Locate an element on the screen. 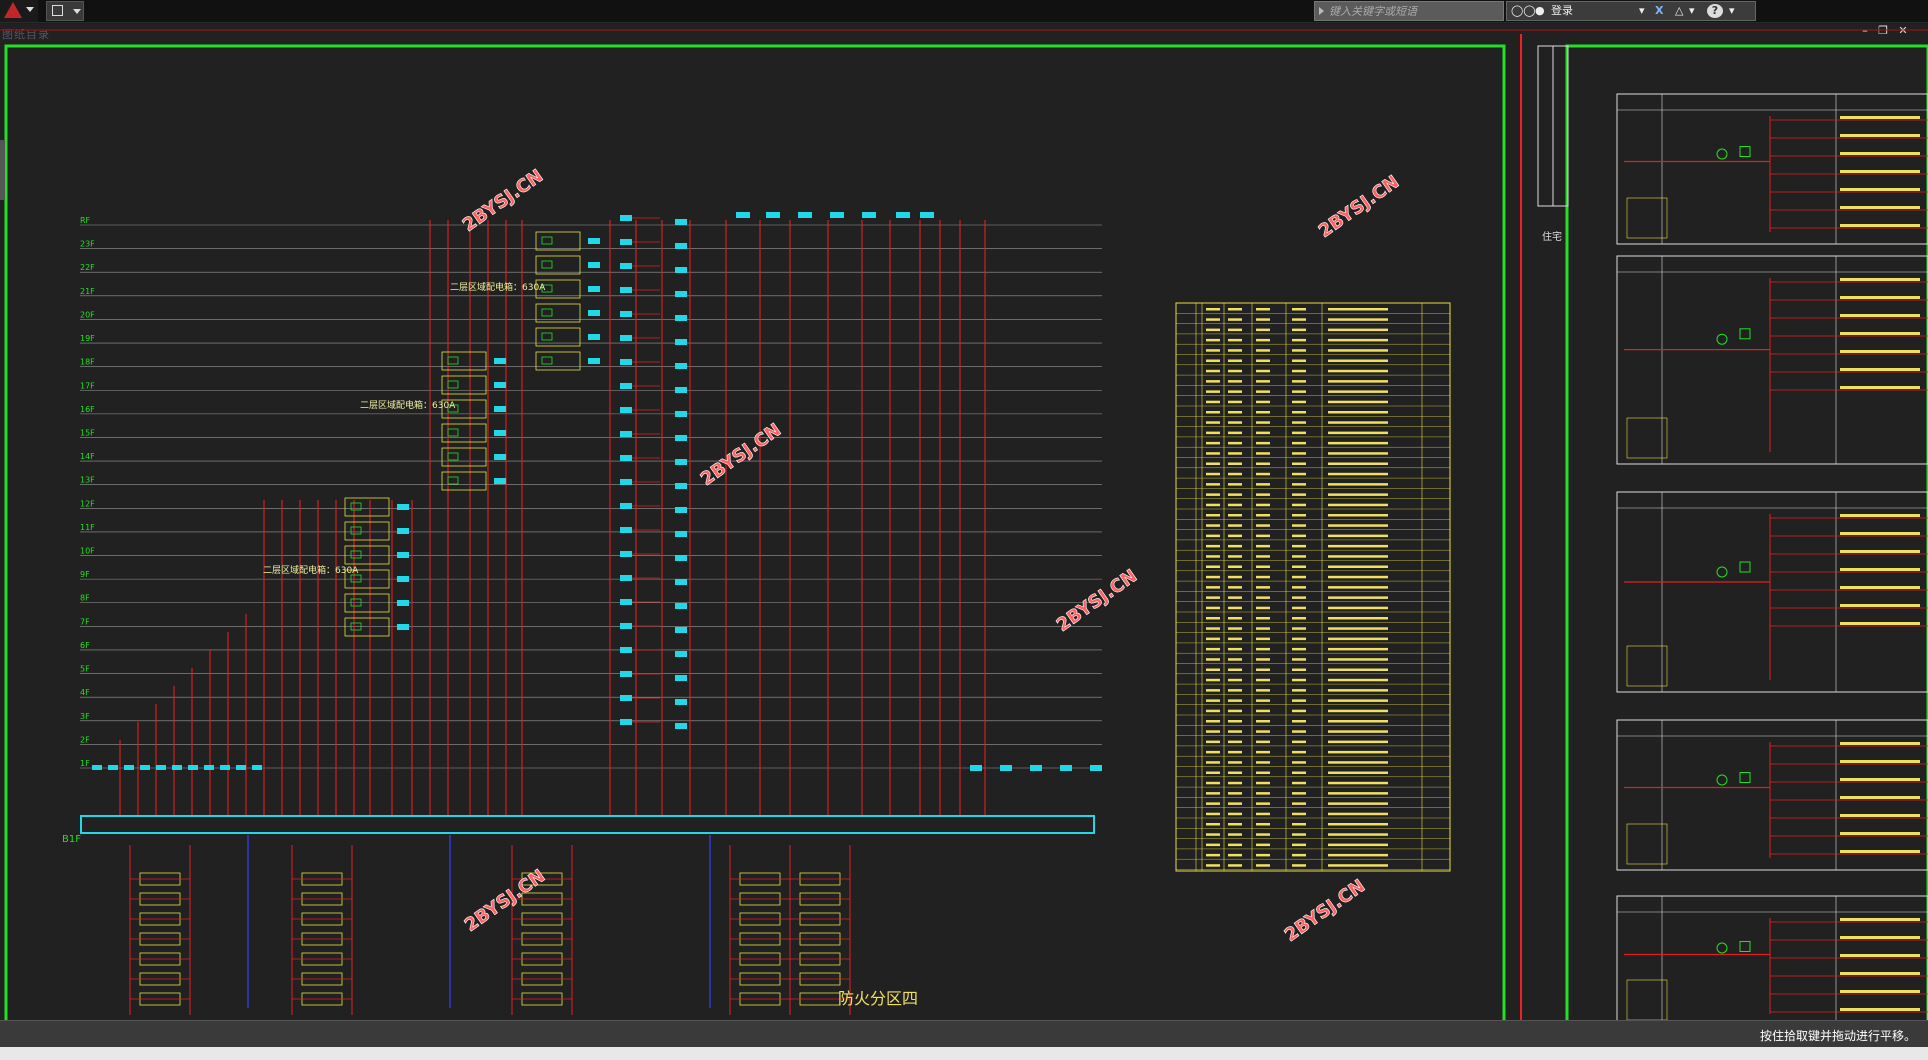 Image resolution: width=1928 pixels, height=1060 pixels. help-search-box is located at coordinates (1409, 11).